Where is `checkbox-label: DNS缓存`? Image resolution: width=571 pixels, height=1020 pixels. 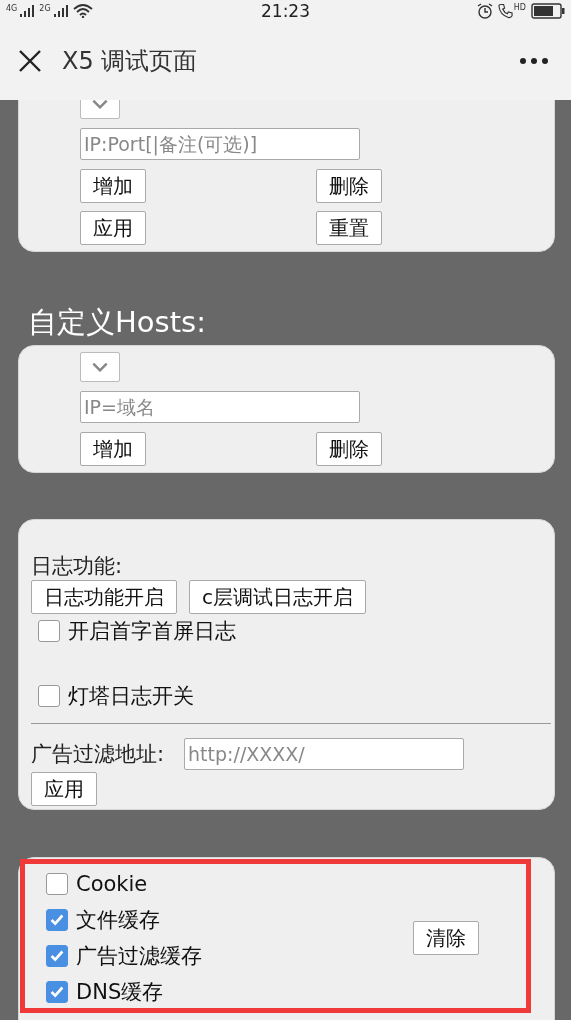 checkbox-label: DNS缓存 is located at coordinates (120, 992).